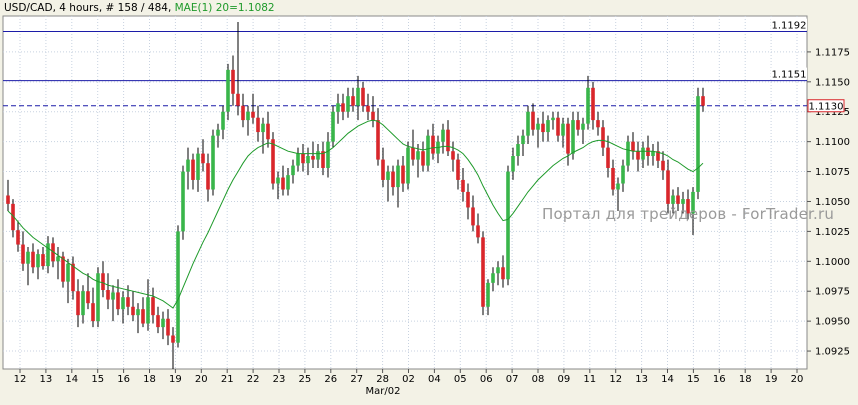 Image resolution: width=858 pixels, height=405 pixels. I want to click on x-sublabel: Mar/02, so click(383, 391).